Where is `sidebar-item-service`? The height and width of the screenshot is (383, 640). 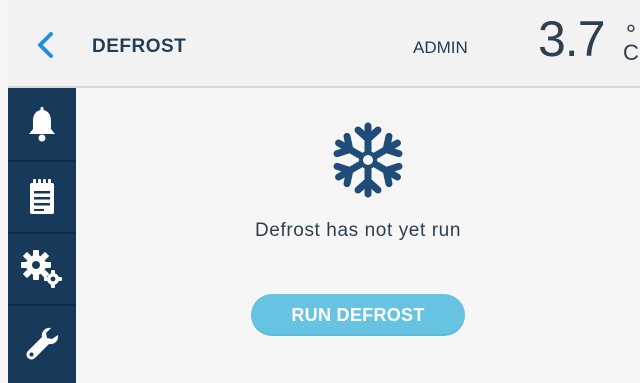 sidebar-item-service is located at coordinates (42, 343).